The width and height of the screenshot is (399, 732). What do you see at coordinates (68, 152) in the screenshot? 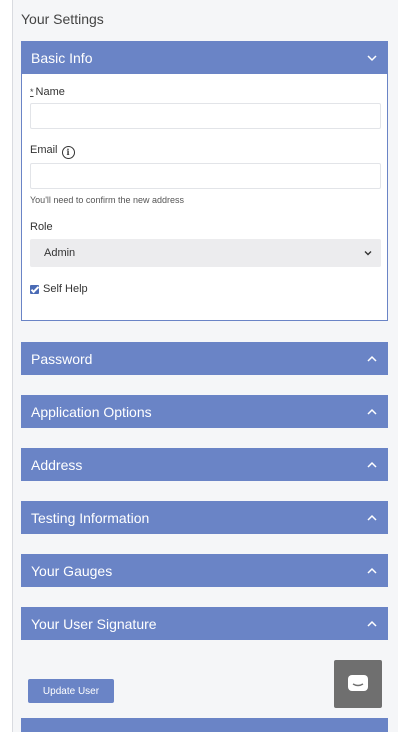
I see `info-icon: i` at bounding box center [68, 152].